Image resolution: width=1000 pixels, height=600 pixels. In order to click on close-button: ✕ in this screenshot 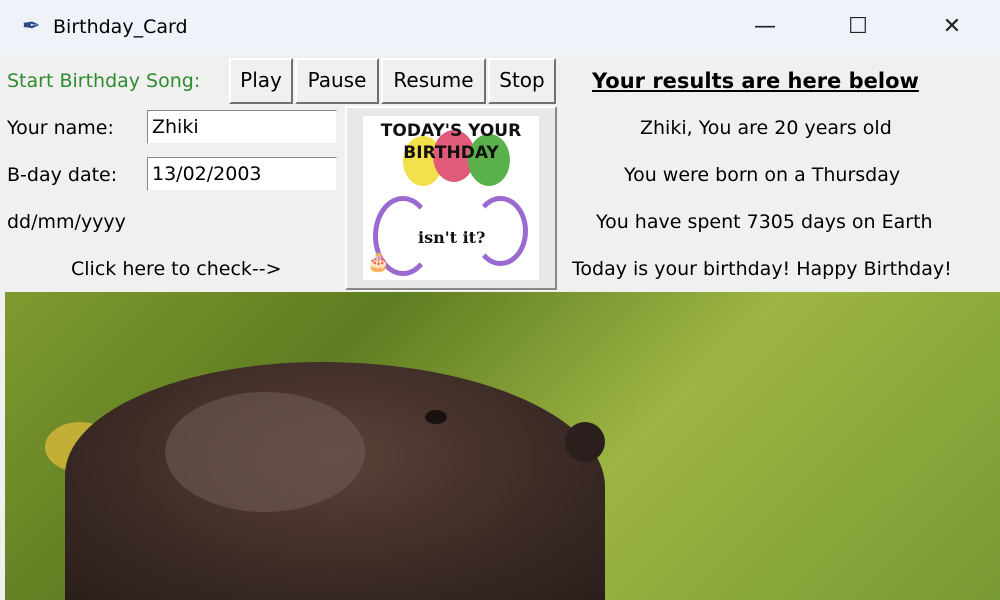, I will do `click(952, 27)`.